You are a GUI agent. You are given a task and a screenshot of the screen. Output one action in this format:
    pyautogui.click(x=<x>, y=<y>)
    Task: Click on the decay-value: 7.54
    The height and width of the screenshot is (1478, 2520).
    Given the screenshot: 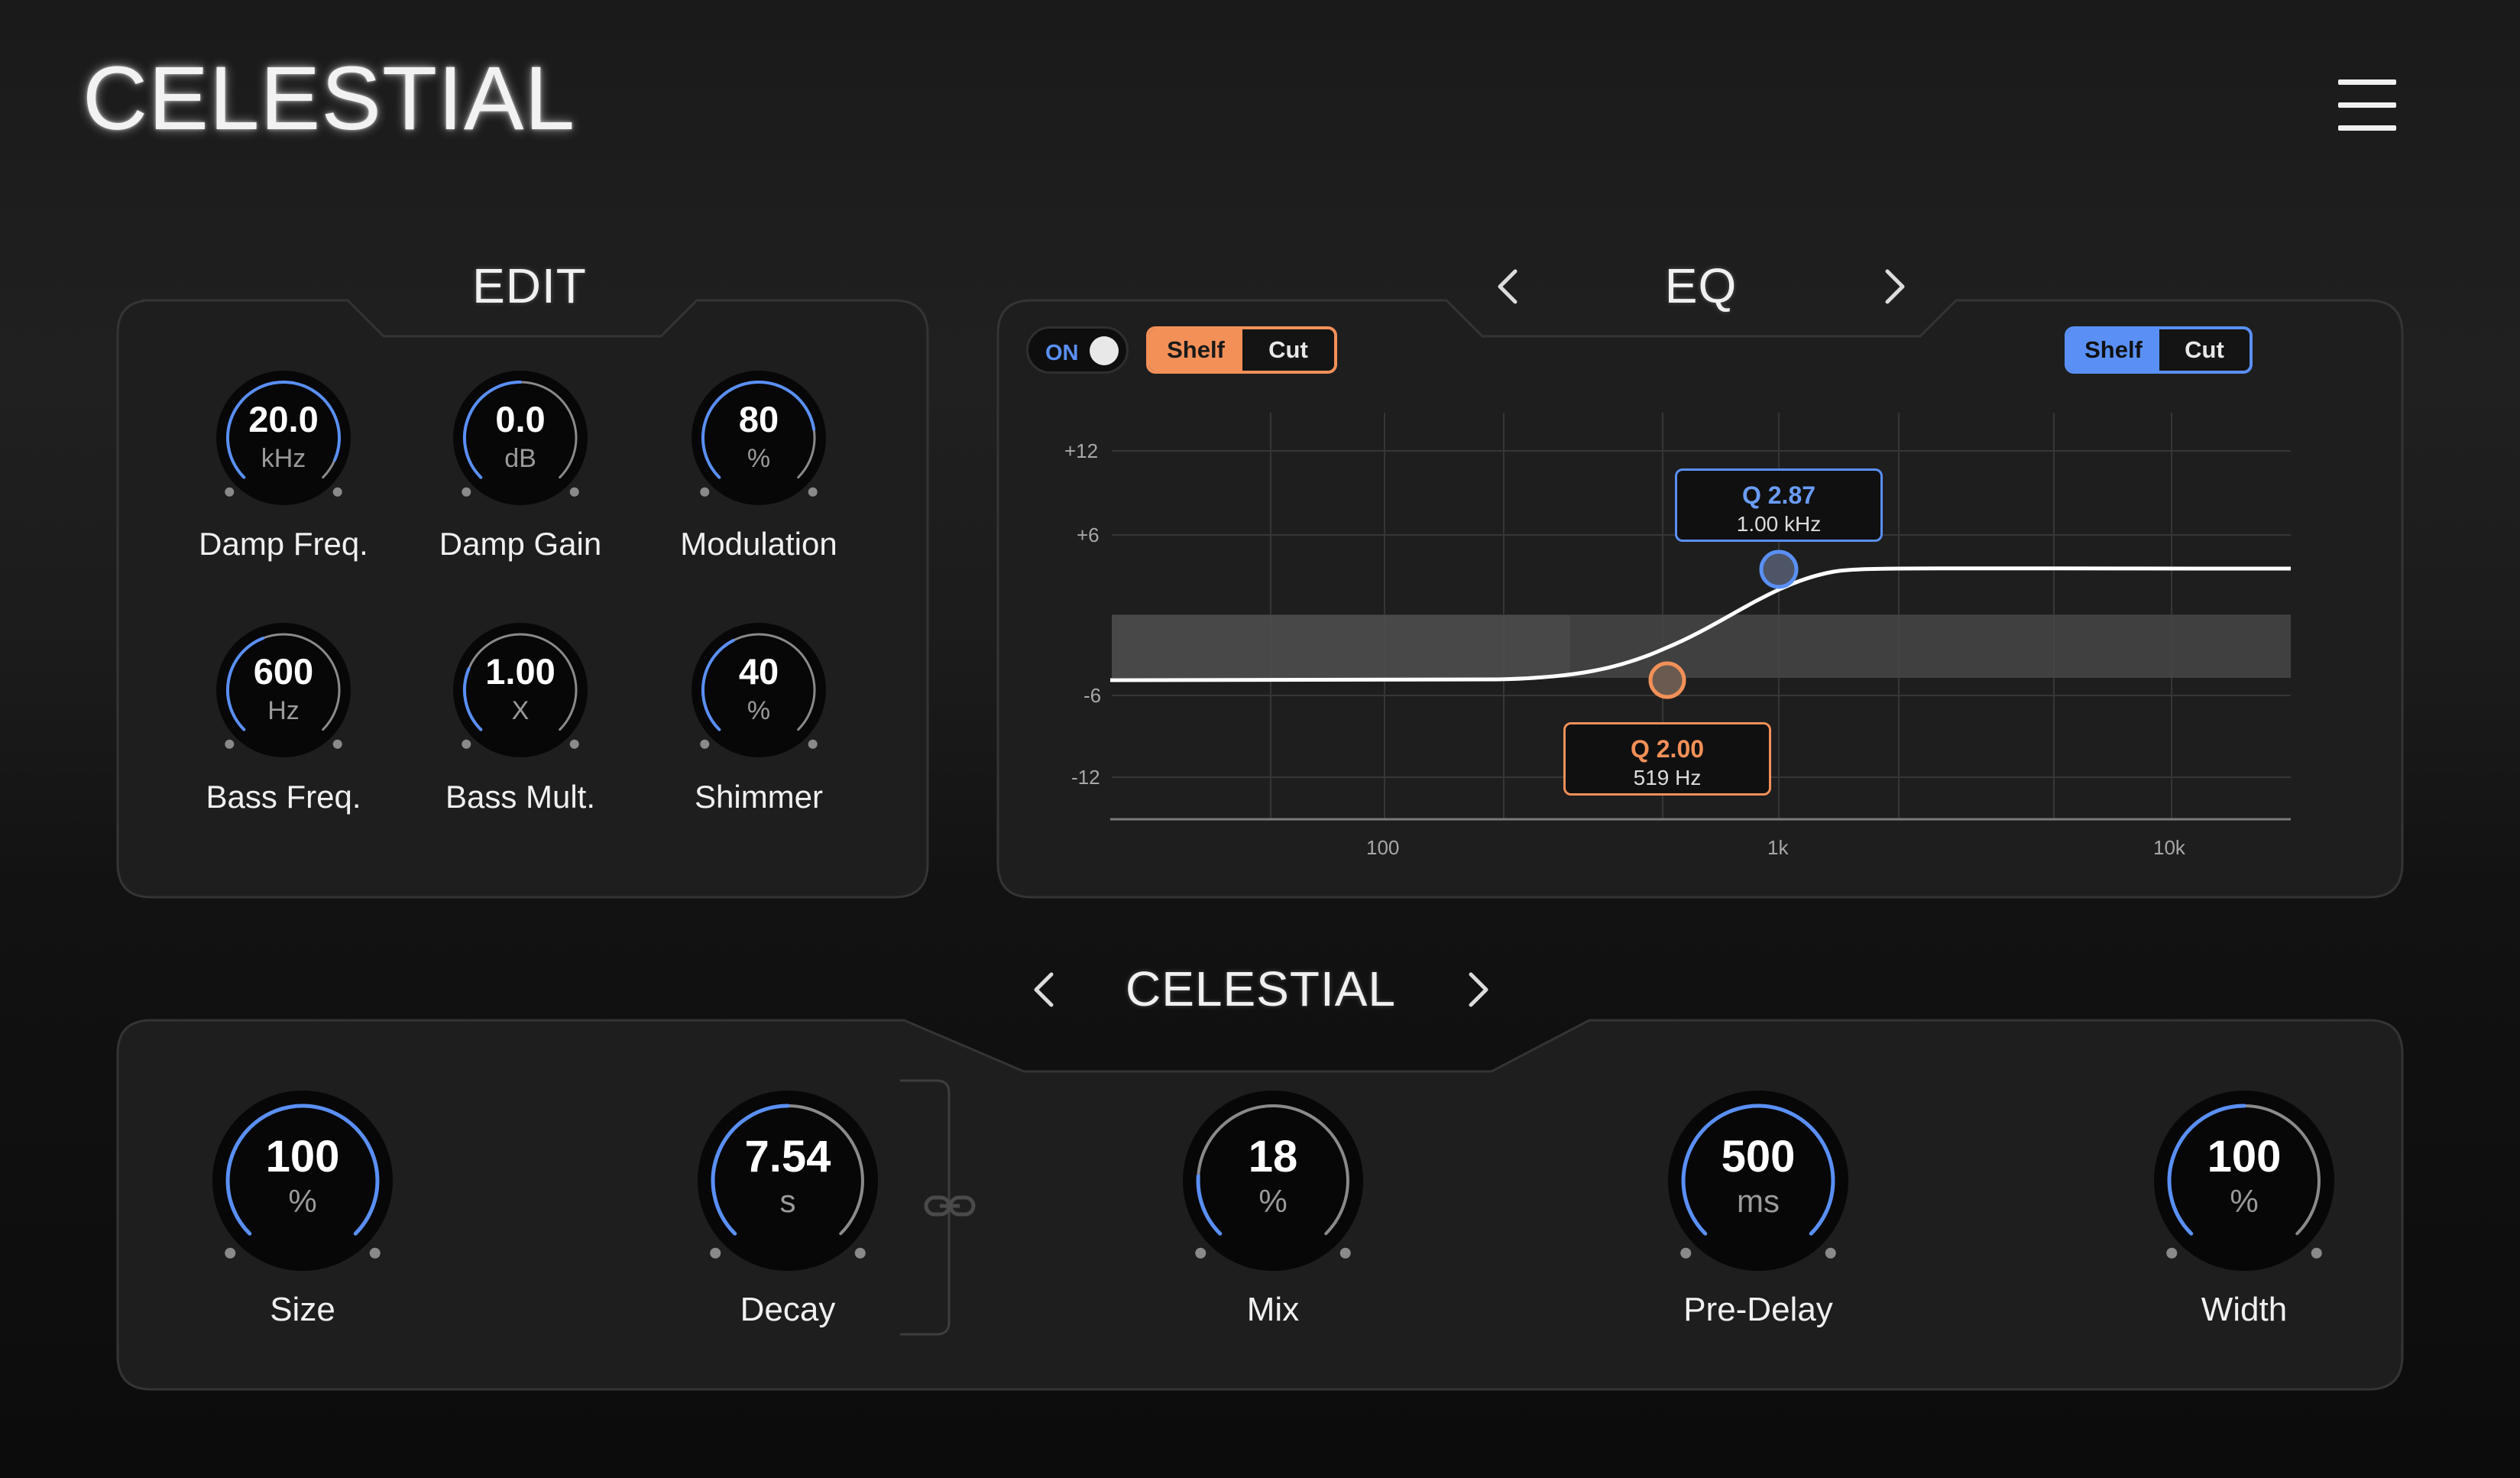 What is the action you would take?
    pyautogui.click(x=787, y=1157)
    